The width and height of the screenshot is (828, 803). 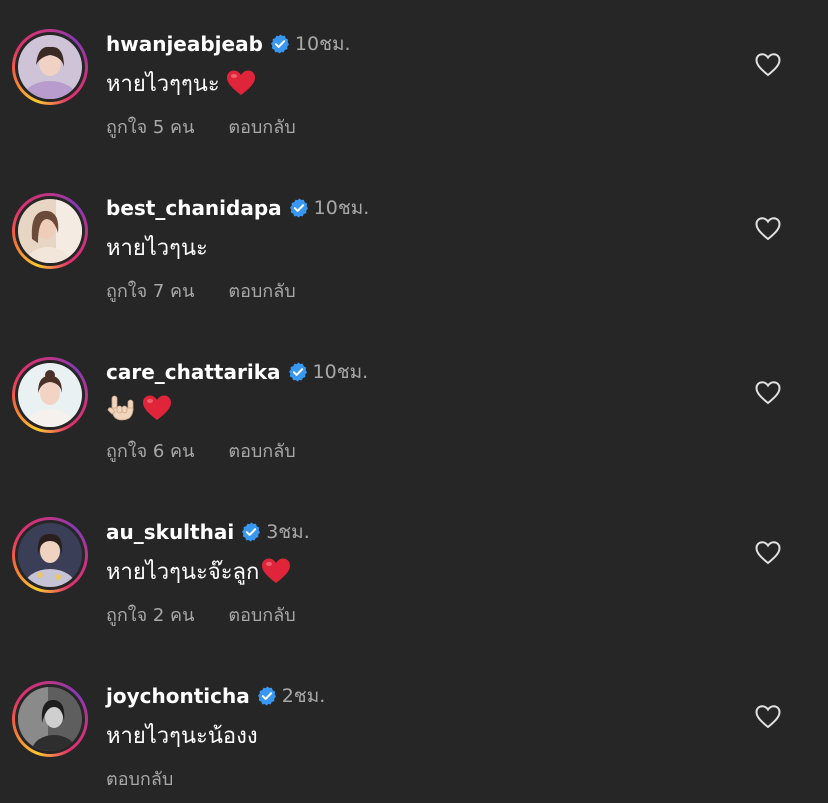 What do you see at coordinates (178, 696) in the screenshot?
I see `comment-username: joychonticha` at bounding box center [178, 696].